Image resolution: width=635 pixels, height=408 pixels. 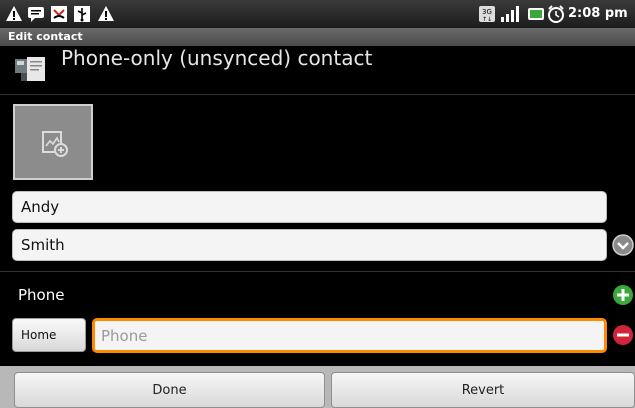 I want to click on contact-photo-button, so click(x=53, y=142).